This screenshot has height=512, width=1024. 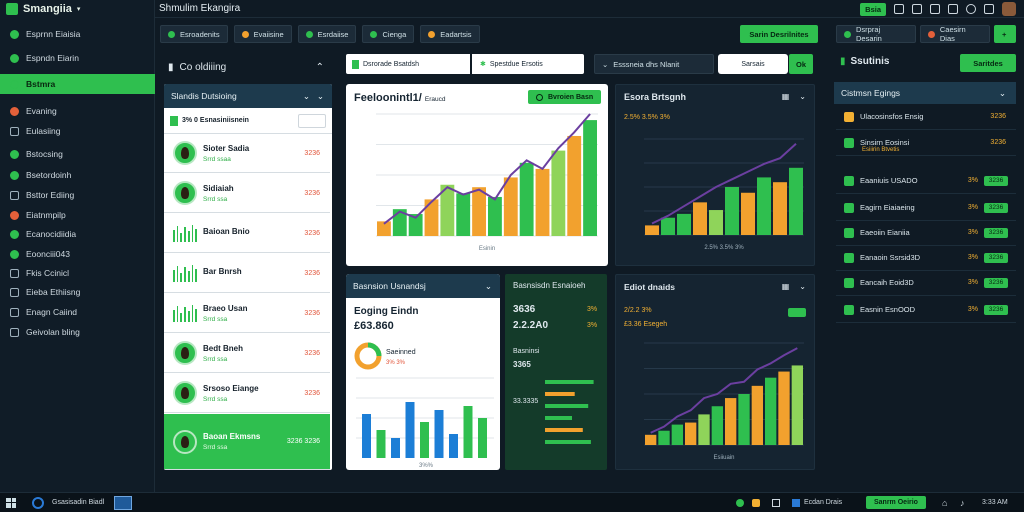 I want to click on go-button: Ok, so click(x=801, y=64).